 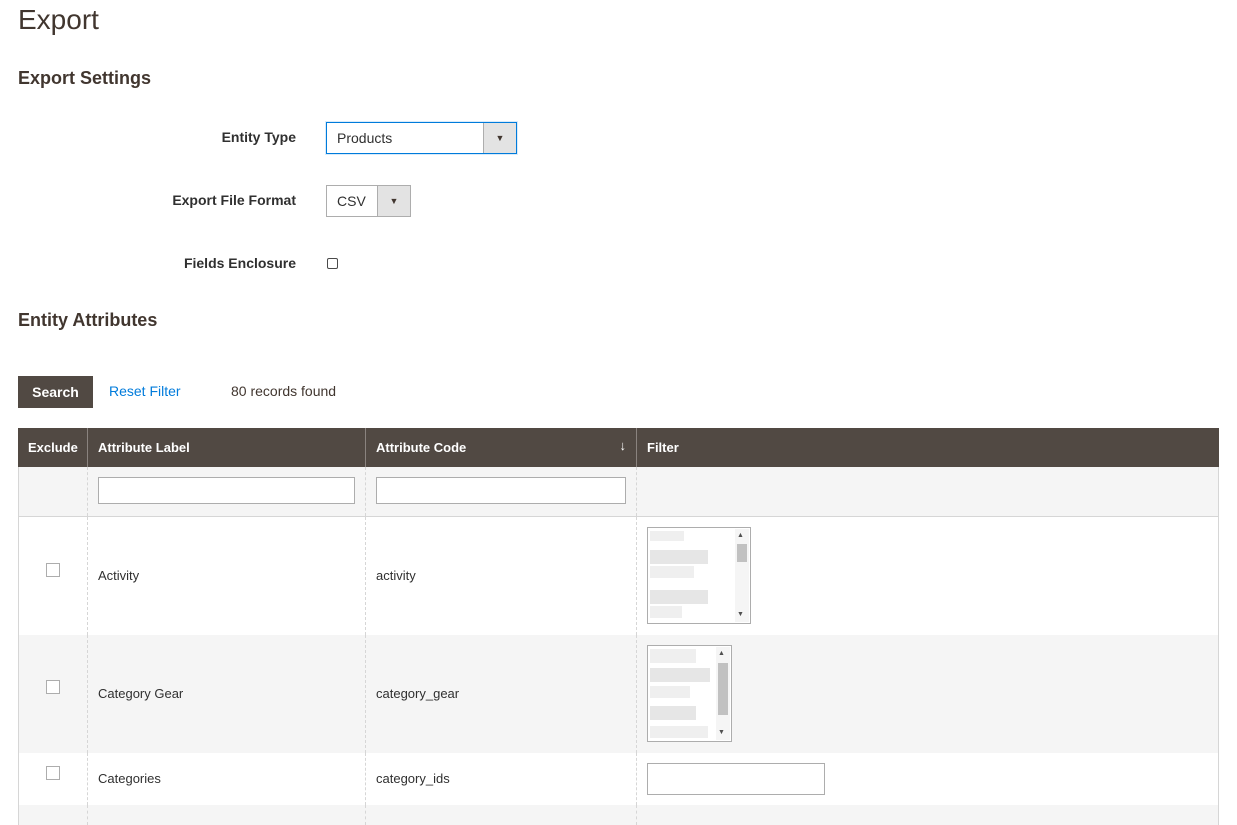 What do you see at coordinates (227, 694) in the screenshot?
I see `attribute-label-cell: Category Gear` at bounding box center [227, 694].